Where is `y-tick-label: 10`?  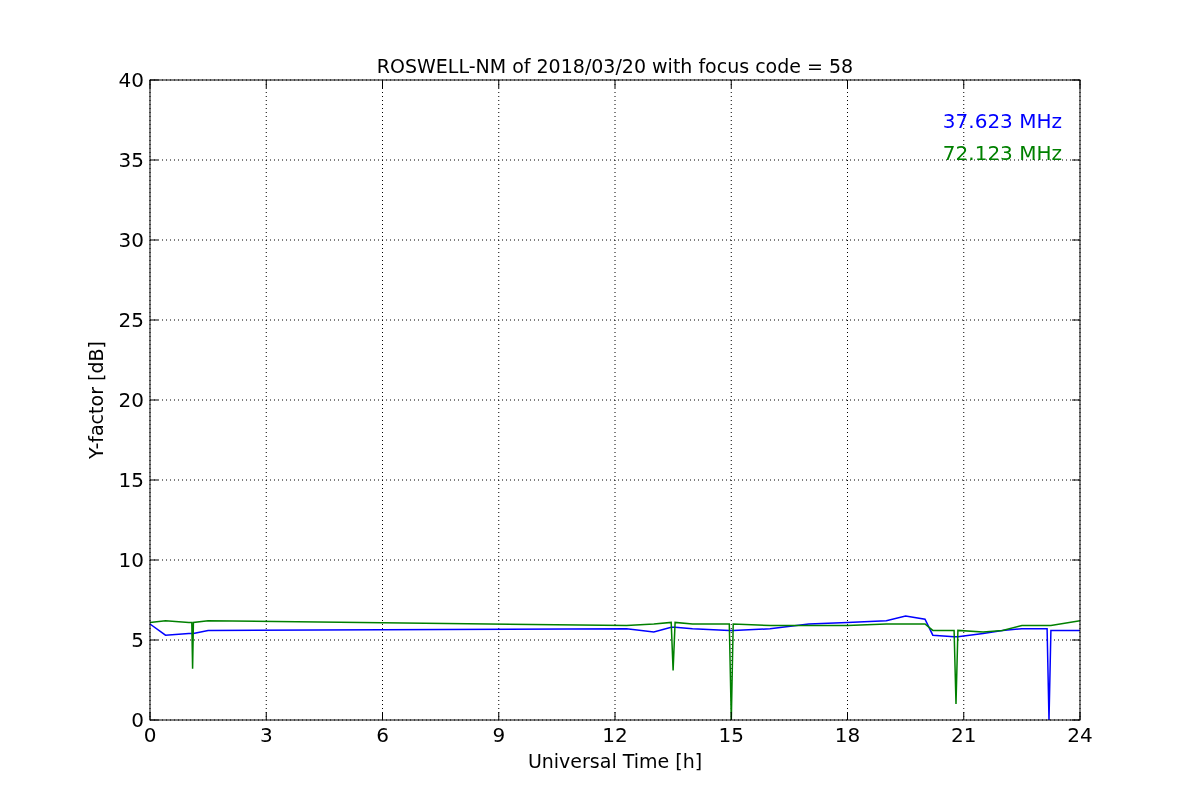
y-tick-label: 10 is located at coordinates (131, 560).